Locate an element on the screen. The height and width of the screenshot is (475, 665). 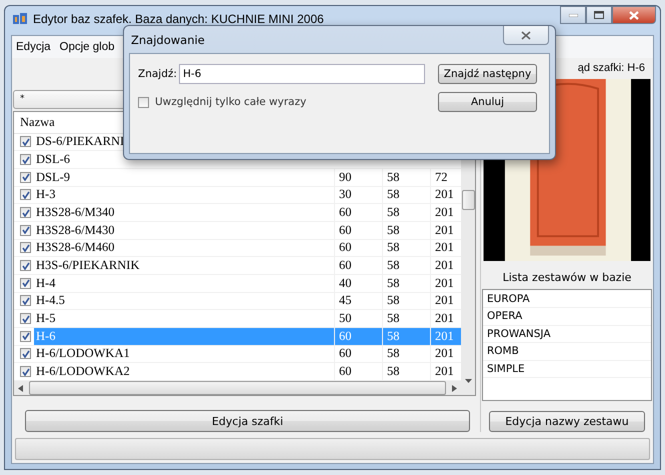
maximize-button is located at coordinates (599, 15).